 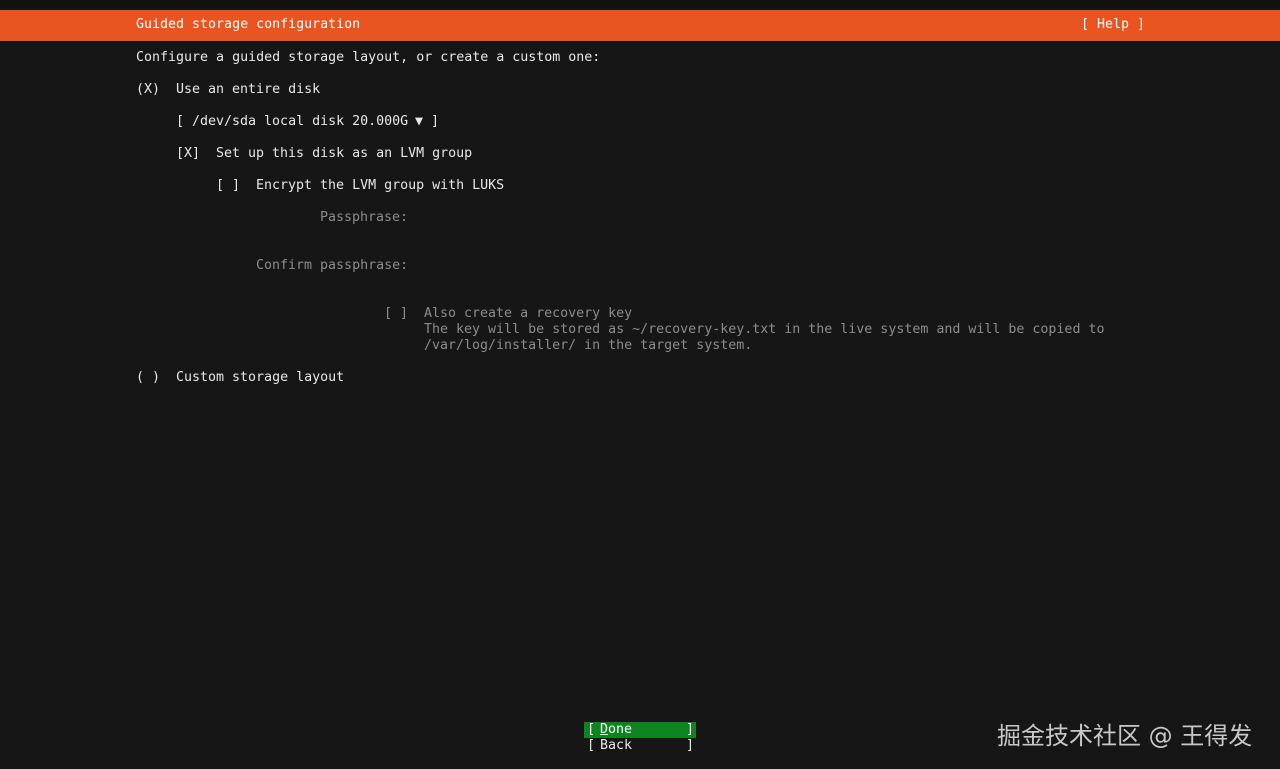 I want to click on lvm-checkbox: [X], so click(x=188, y=154).